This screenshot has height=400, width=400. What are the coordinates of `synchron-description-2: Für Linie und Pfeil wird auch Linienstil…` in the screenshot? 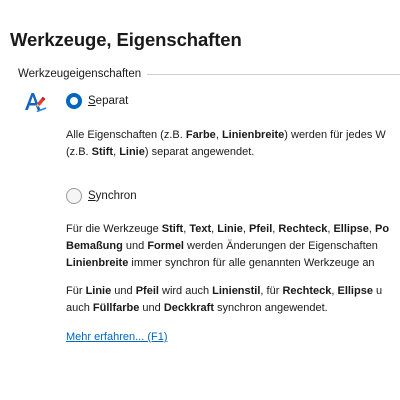 It's located at (224, 300).